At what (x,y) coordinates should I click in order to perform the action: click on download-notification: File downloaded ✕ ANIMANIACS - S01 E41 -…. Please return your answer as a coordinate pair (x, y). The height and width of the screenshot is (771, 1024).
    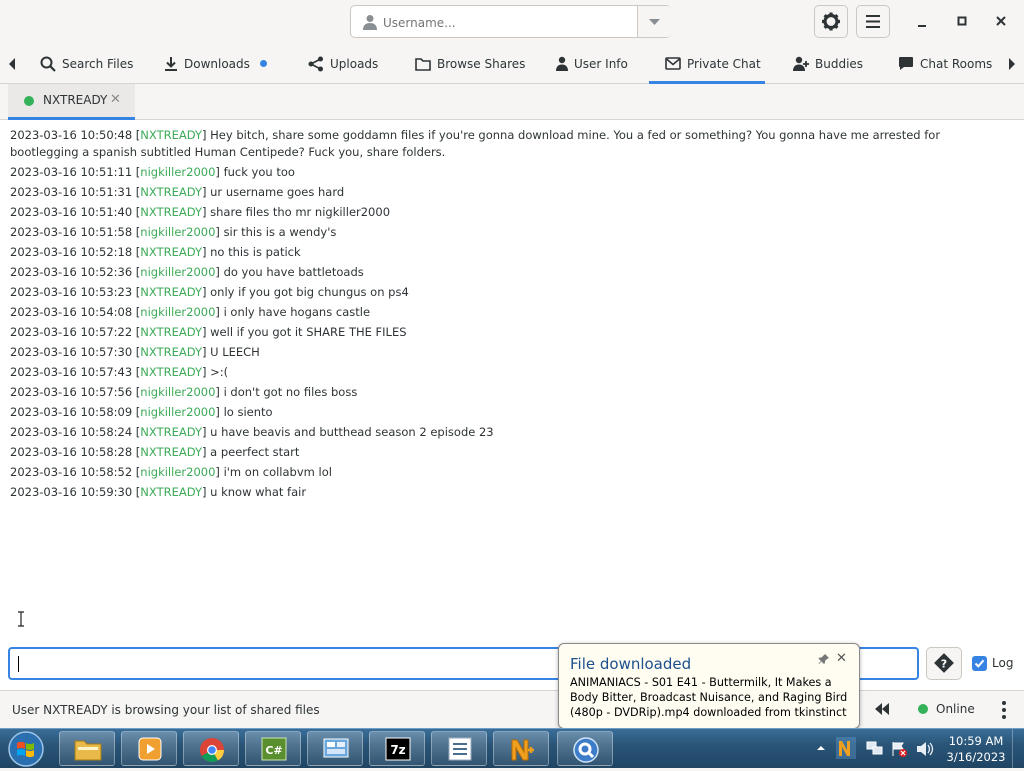
    Looking at the image, I should click on (709, 686).